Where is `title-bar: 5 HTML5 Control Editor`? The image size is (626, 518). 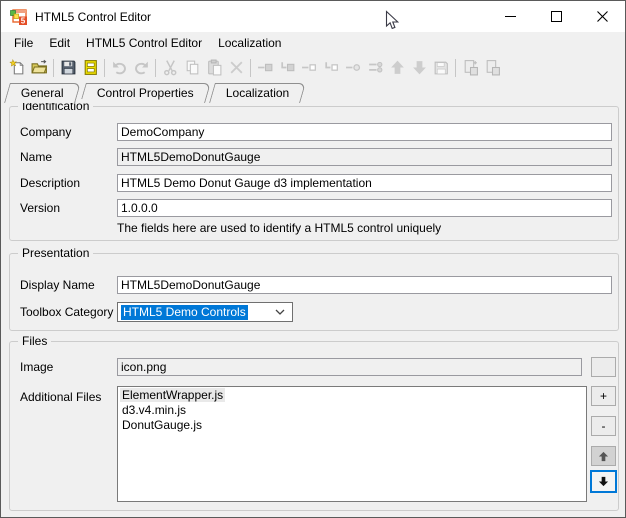
title-bar: 5 HTML5 Control Editor is located at coordinates (313, 16).